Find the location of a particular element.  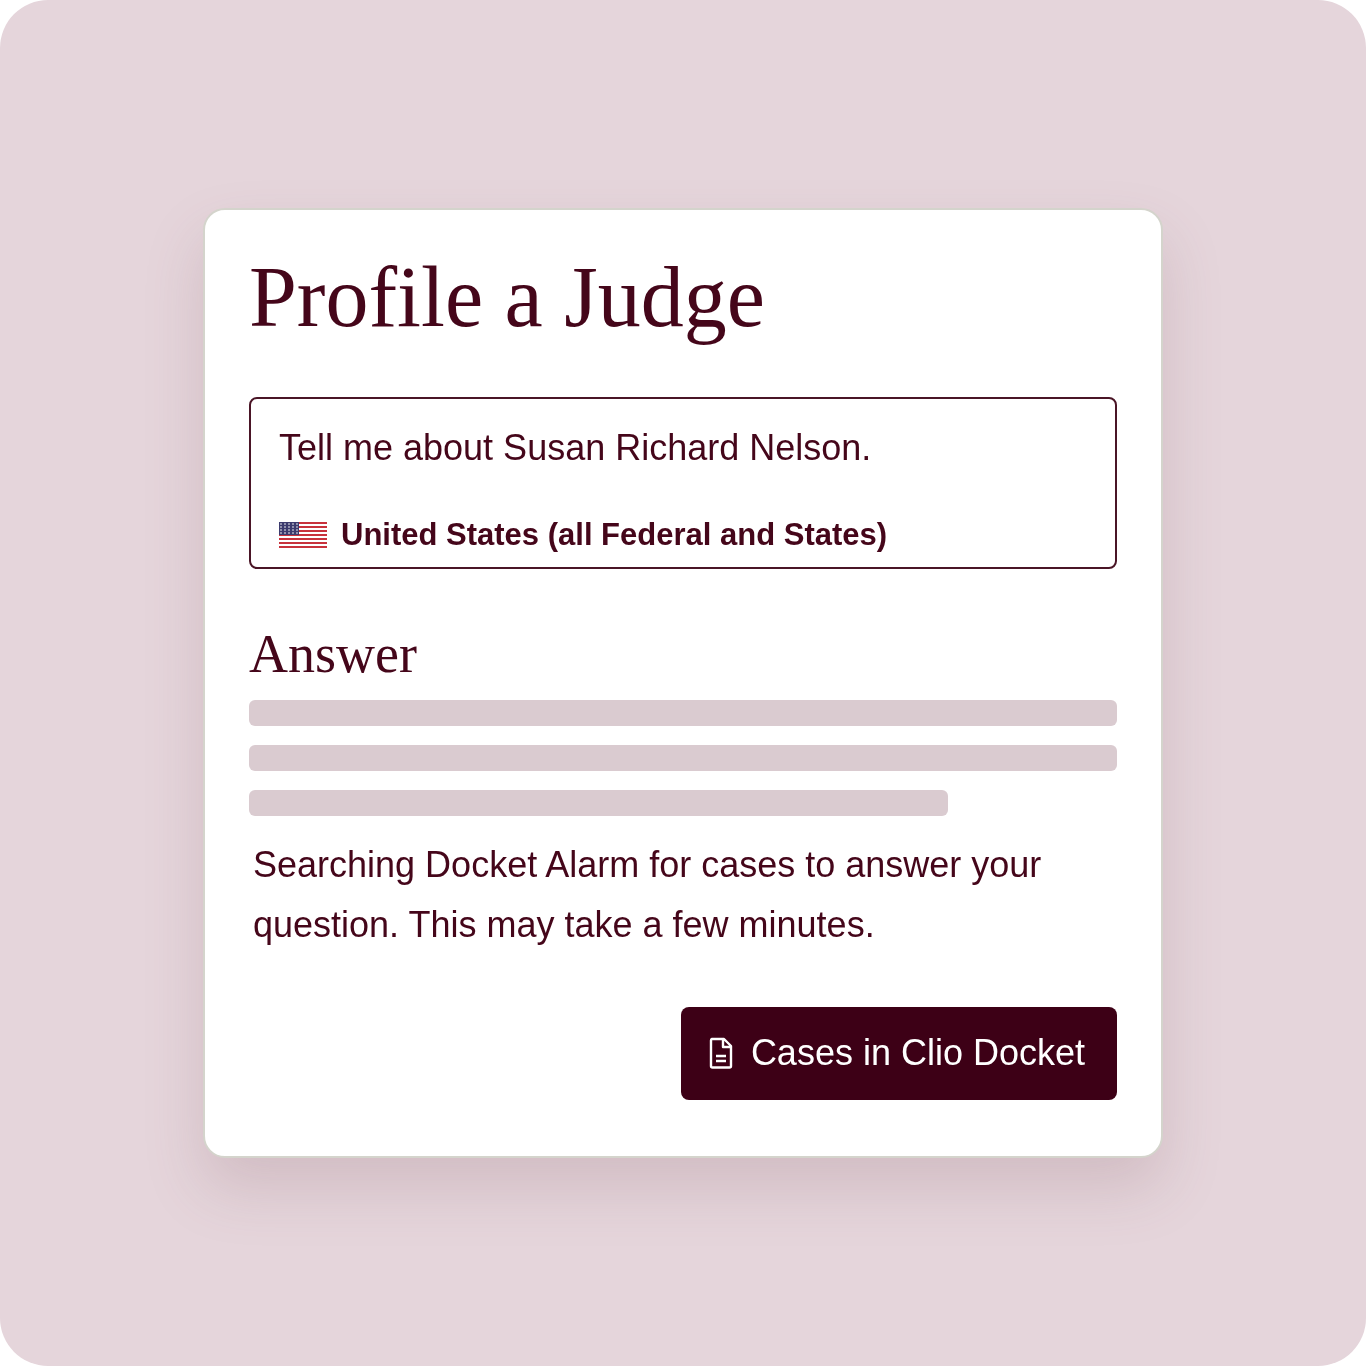

status-text: Searching Docket Alarm for cases to answer your question. This may take a few minutes. is located at coordinates (648, 895).